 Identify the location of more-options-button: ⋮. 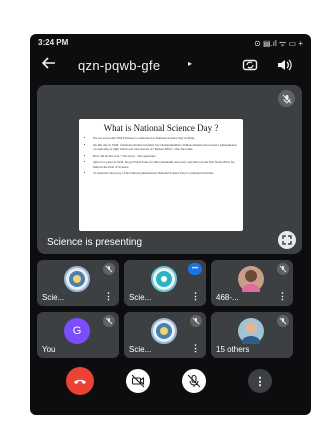
(260, 381).